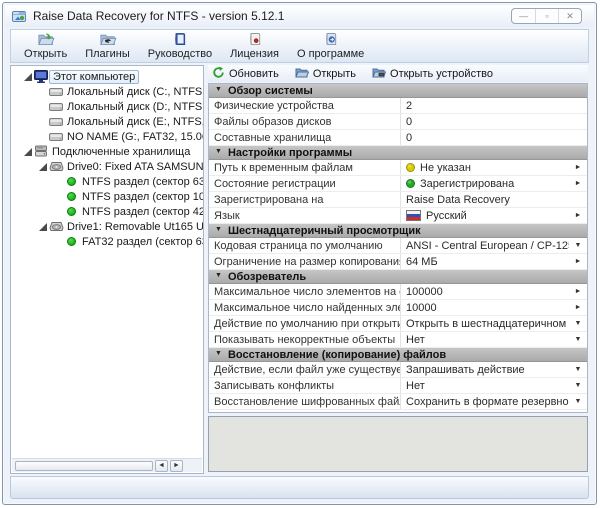 The height and width of the screenshot is (508, 600). I want to click on property-label: Кодовая страница по умолчанию, so click(305, 245).